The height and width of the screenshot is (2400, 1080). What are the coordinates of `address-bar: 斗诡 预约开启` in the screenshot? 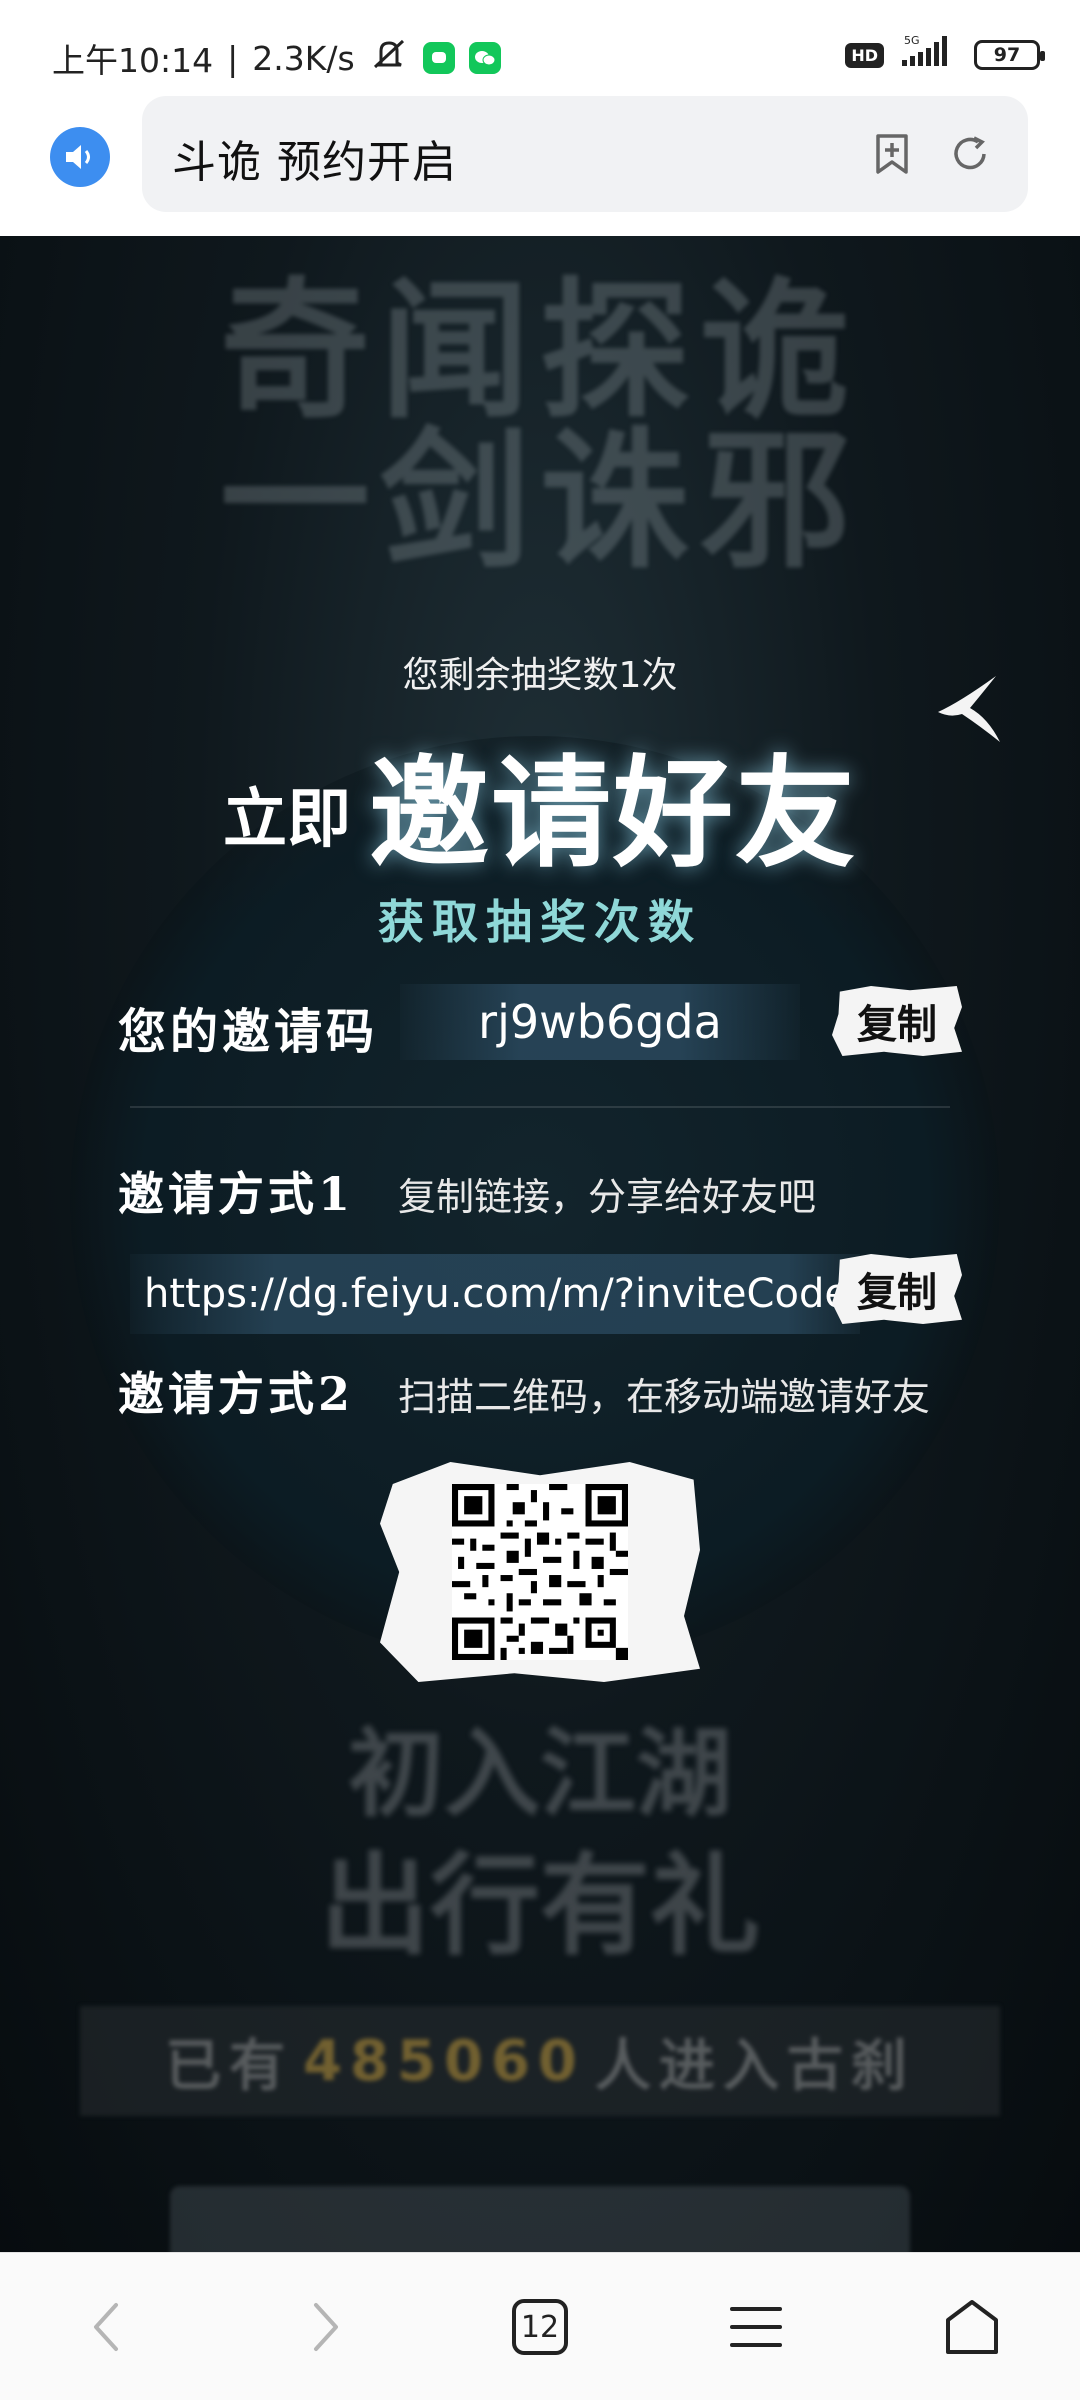 It's located at (585, 154).